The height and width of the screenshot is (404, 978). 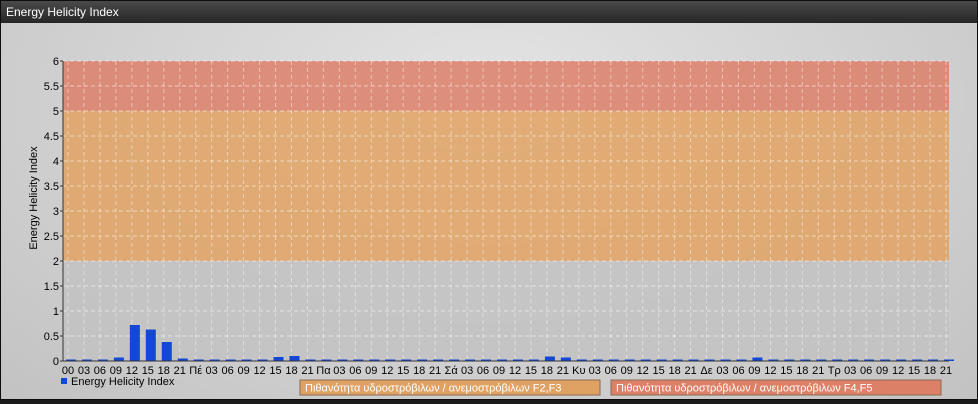 I want to click on x-tick-label: Τρ, so click(x=834, y=371).